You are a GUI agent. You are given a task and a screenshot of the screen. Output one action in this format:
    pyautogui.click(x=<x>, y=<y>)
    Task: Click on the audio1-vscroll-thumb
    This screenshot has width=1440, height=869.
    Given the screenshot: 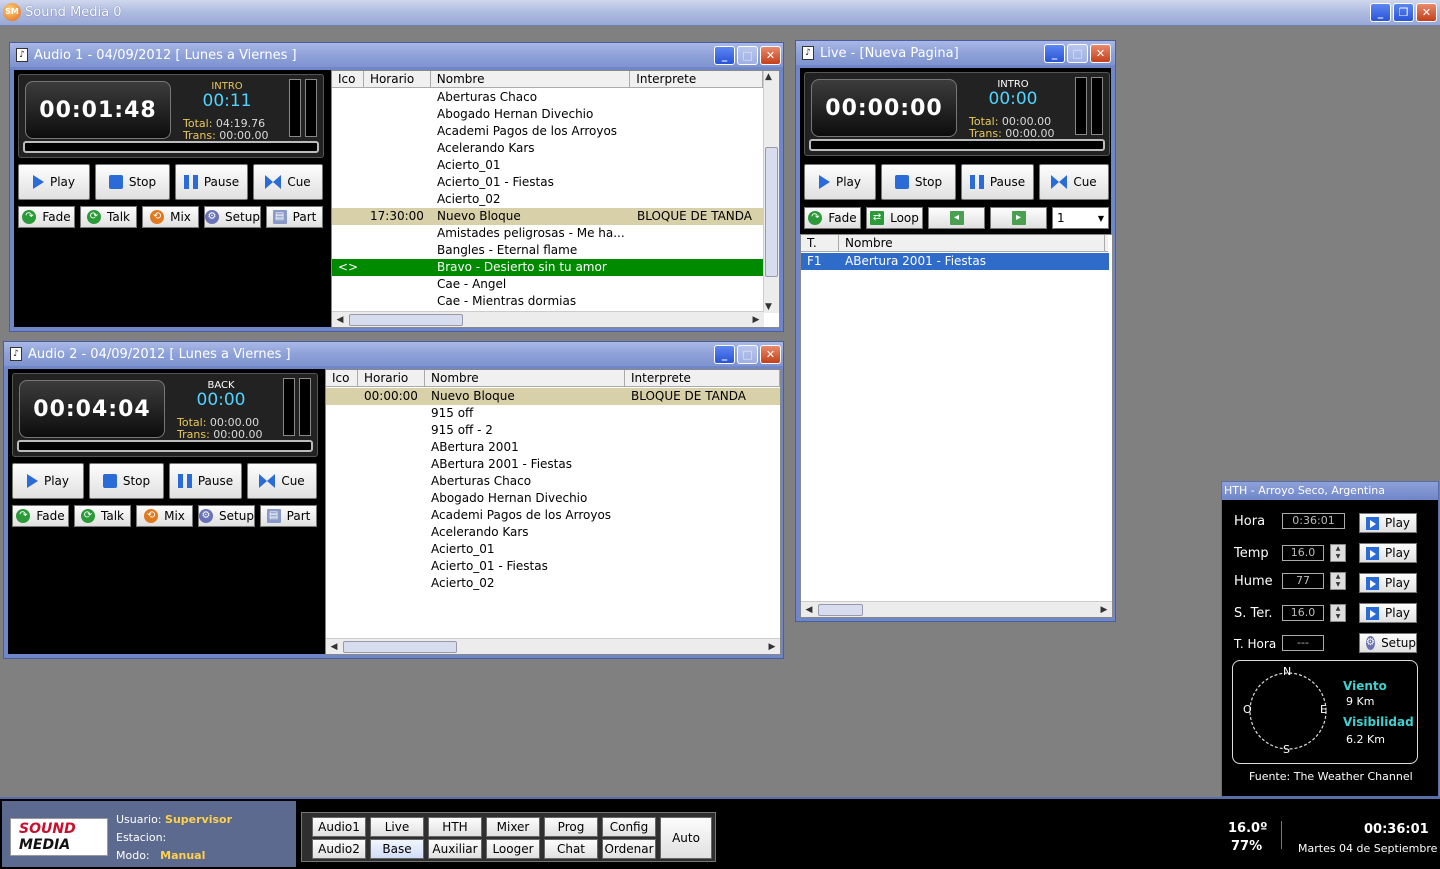 What is the action you would take?
    pyautogui.click(x=771, y=212)
    